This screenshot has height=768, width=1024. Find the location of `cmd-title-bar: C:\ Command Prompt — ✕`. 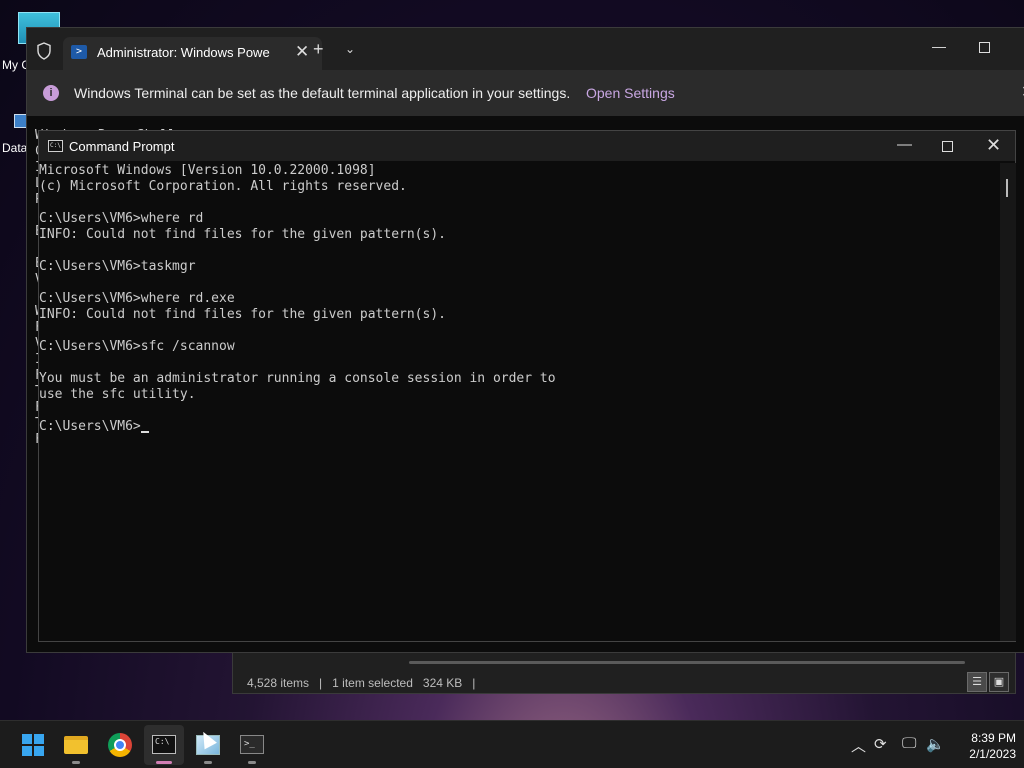

cmd-title-bar: C:\ Command Prompt — ✕ is located at coordinates (527, 146).